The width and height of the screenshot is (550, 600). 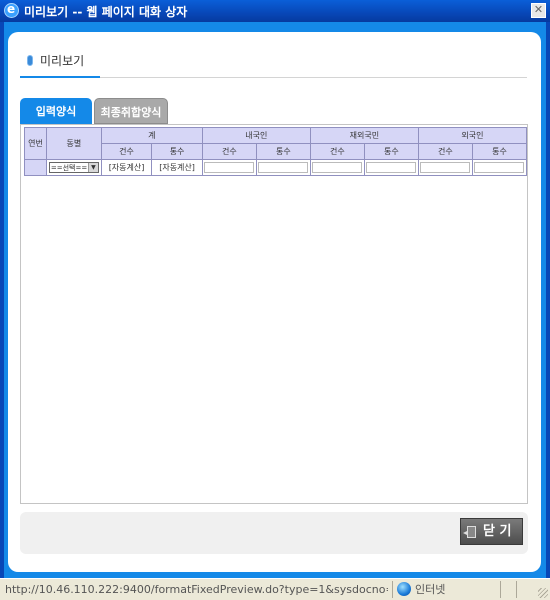 I want to click on subheader-domestic-count: 건수, so click(x=229, y=151).